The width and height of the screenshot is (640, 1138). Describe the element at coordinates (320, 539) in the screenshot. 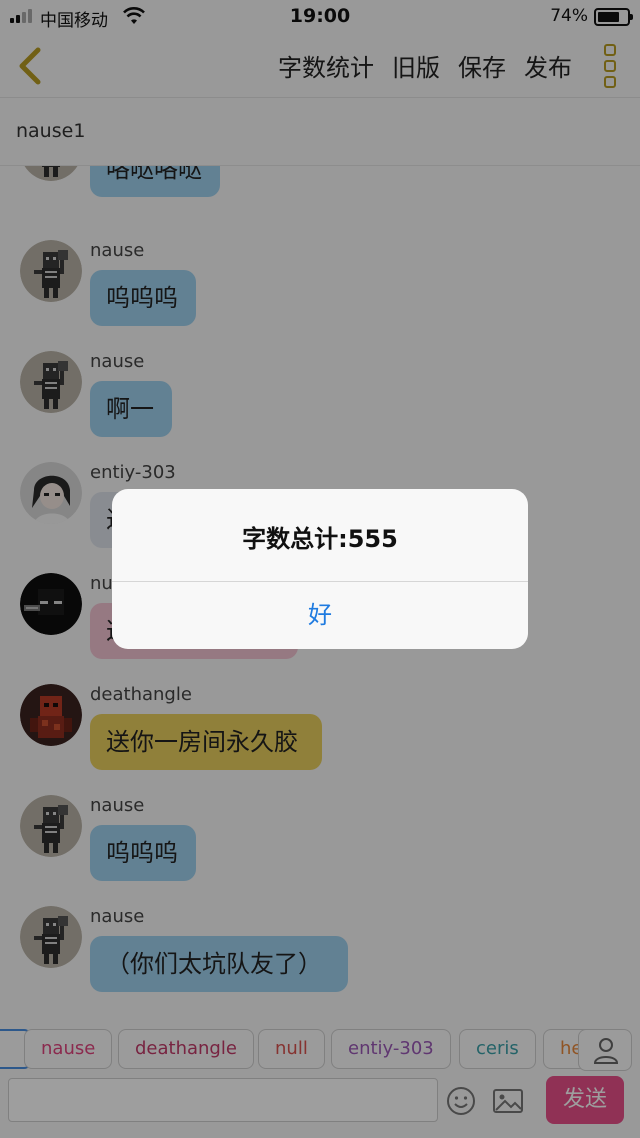

I see `alert-message: 字数总计:555` at that location.